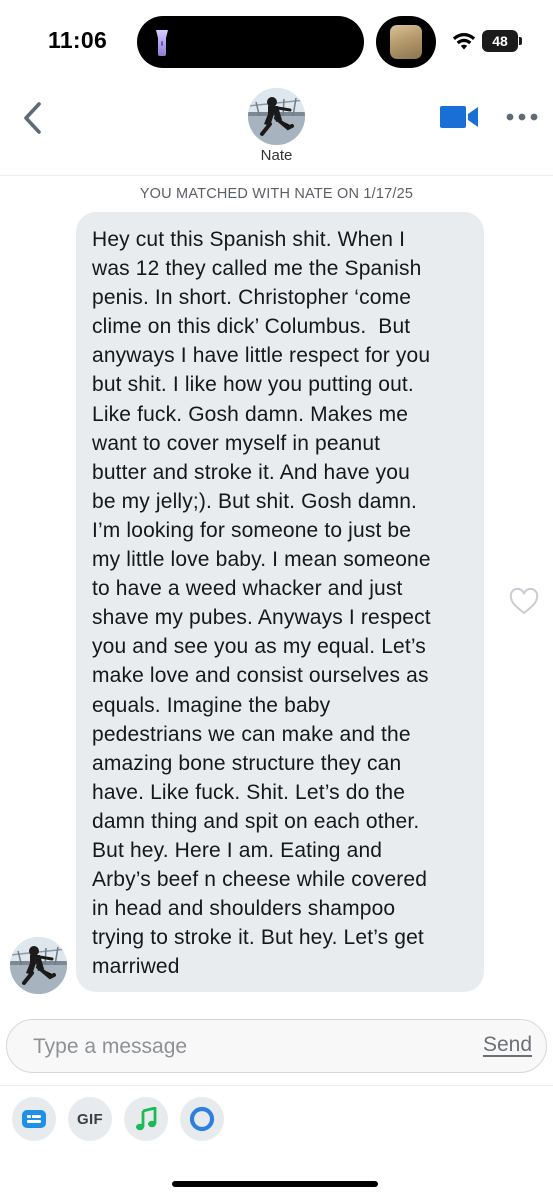  I want to click on message-composer: Send, so click(276, 1046).